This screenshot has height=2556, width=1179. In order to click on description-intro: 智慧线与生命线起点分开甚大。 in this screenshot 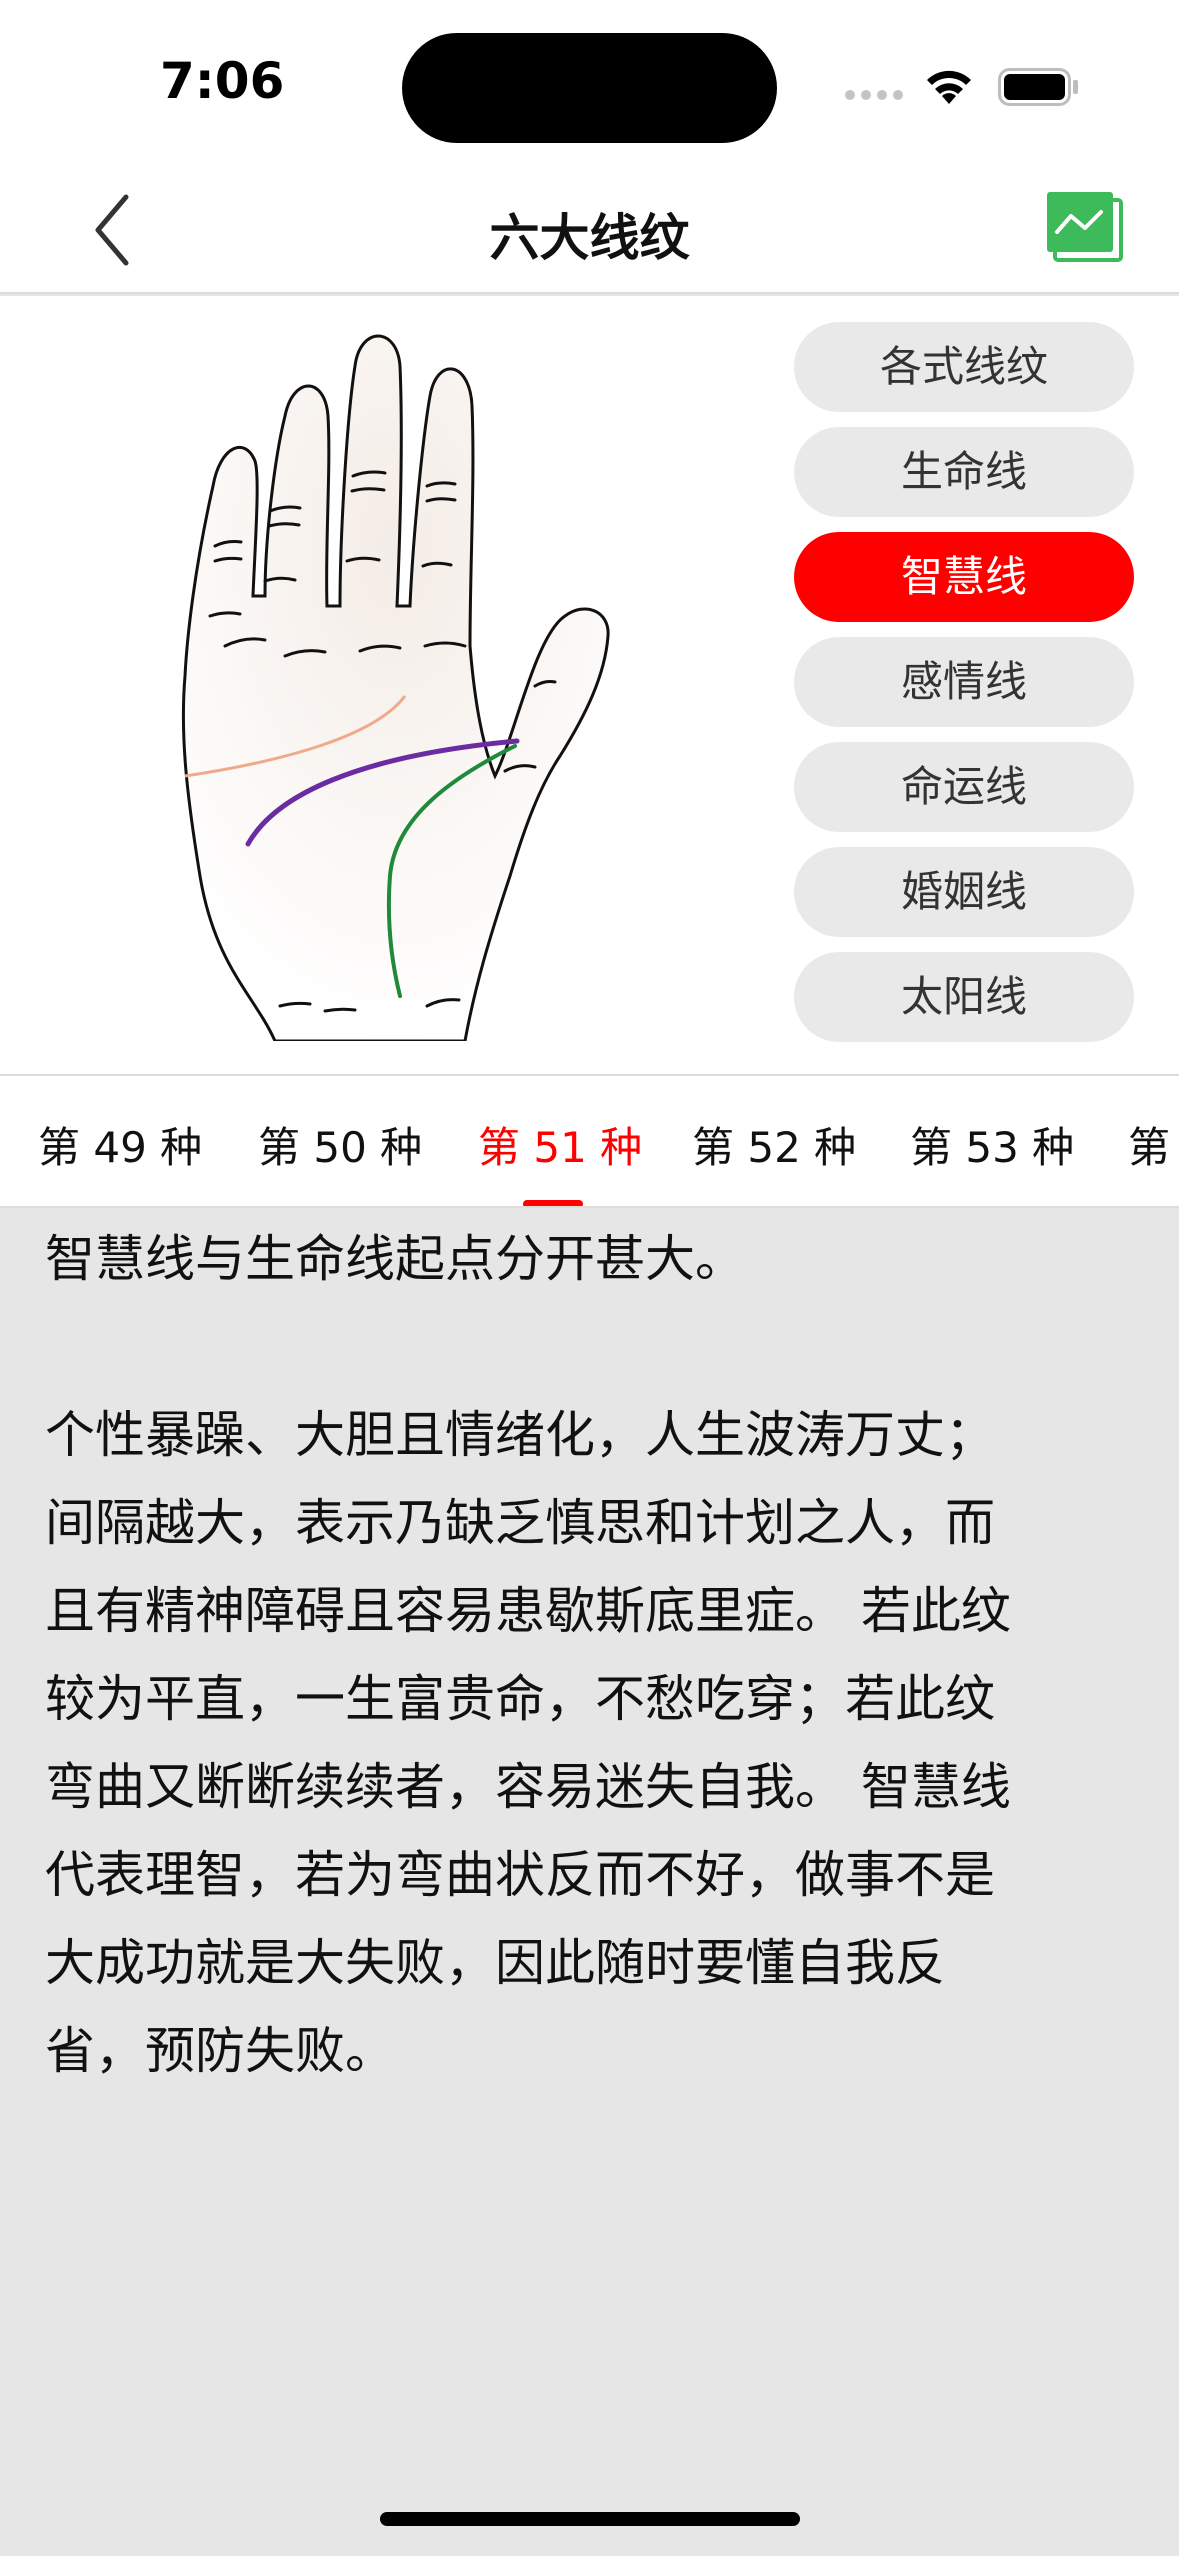, I will do `click(395, 1259)`.